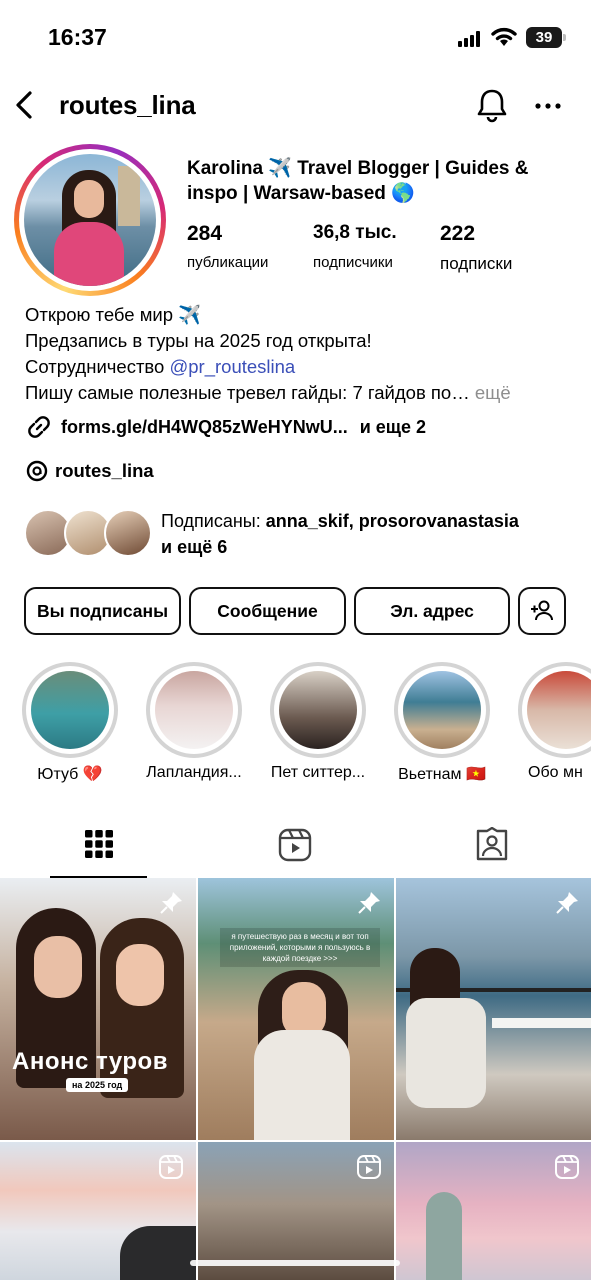 The width and height of the screenshot is (591, 1280). What do you see at coordinates (442, 774) in the screenshot?
I see `highlight-label: Вьетнам 🇻🇳` at bounding box center [442, 774].